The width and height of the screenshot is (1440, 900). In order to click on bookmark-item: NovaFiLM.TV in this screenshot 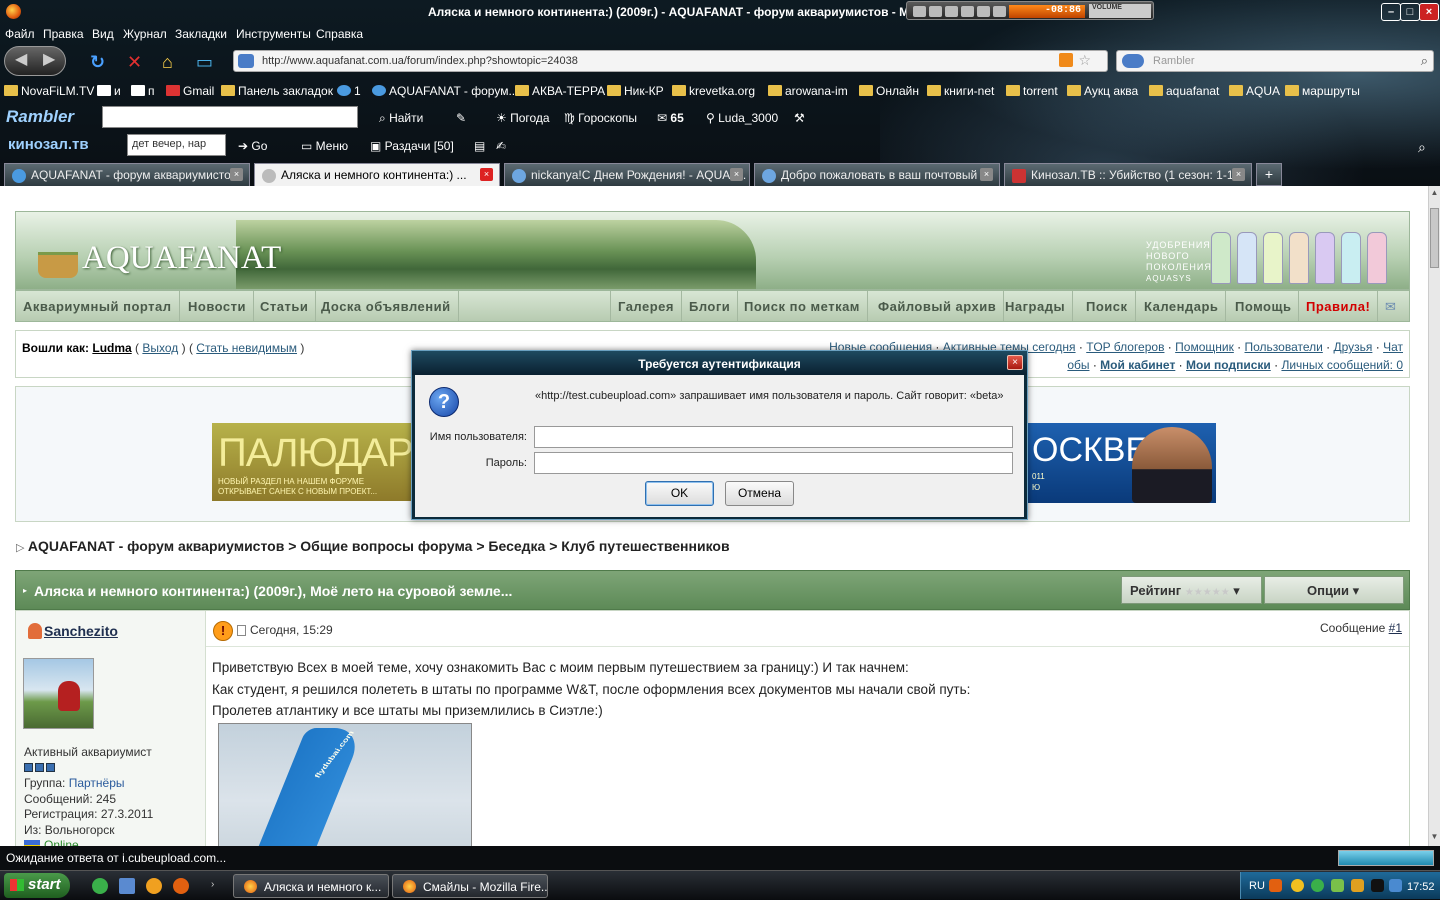, I will do `click(49, 91)`.